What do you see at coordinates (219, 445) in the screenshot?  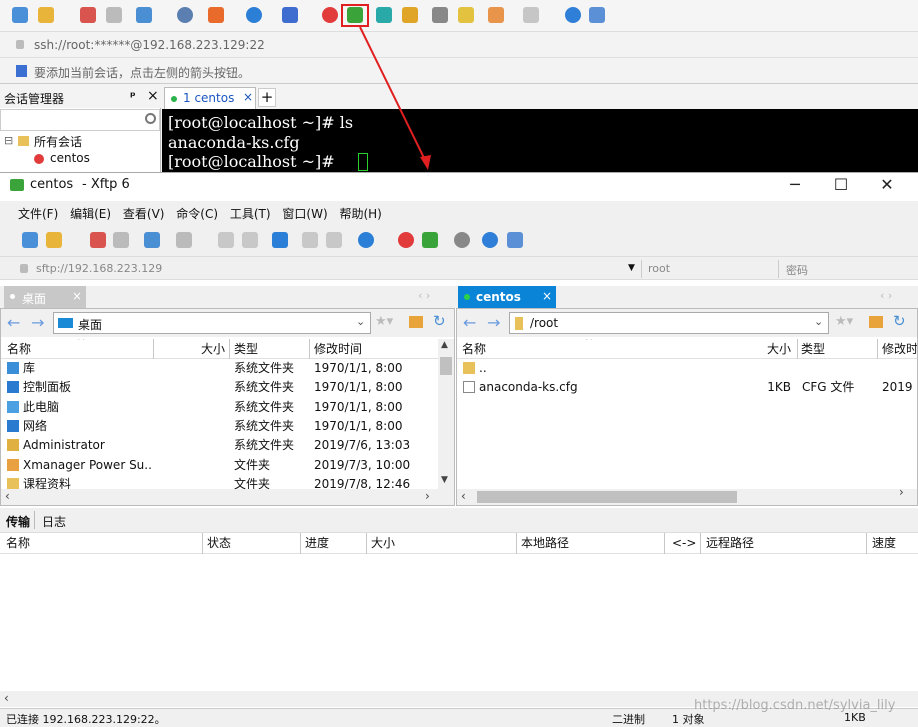 I see `left-row: Administrator 系统文件夹 2019/7/6, 13:03` at bounding box center [219, 445].